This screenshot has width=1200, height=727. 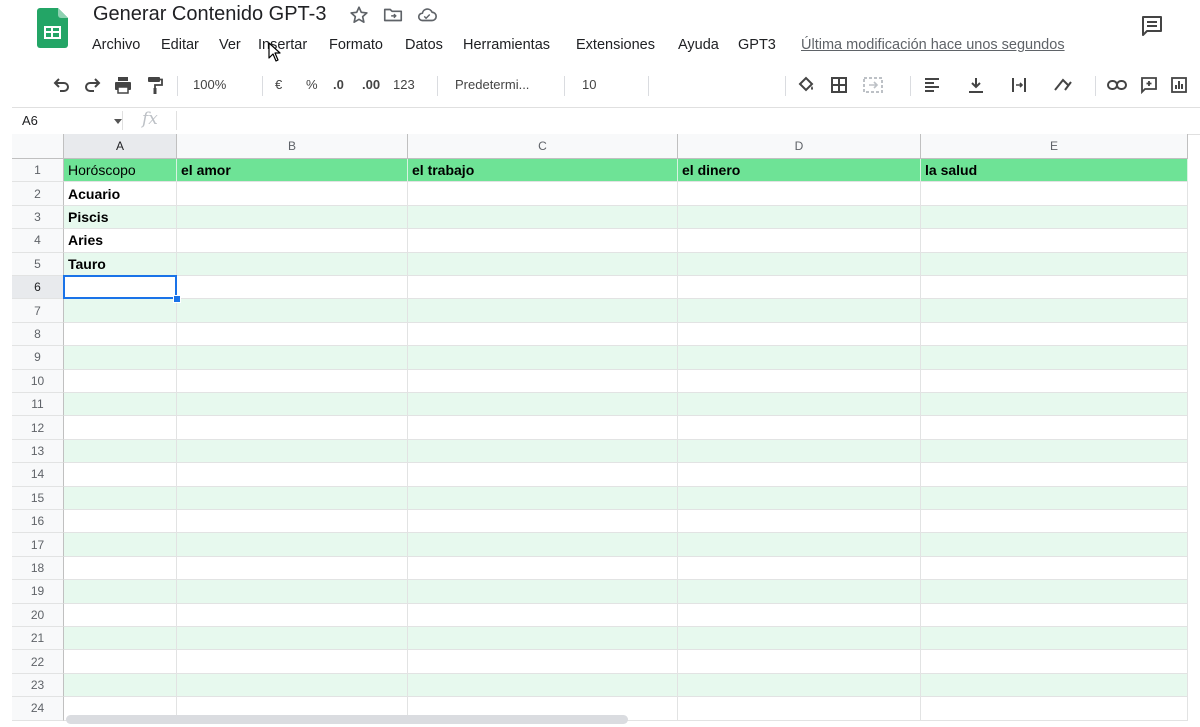 I want to click on row-header-4: 4, so click(x=38, y=241).